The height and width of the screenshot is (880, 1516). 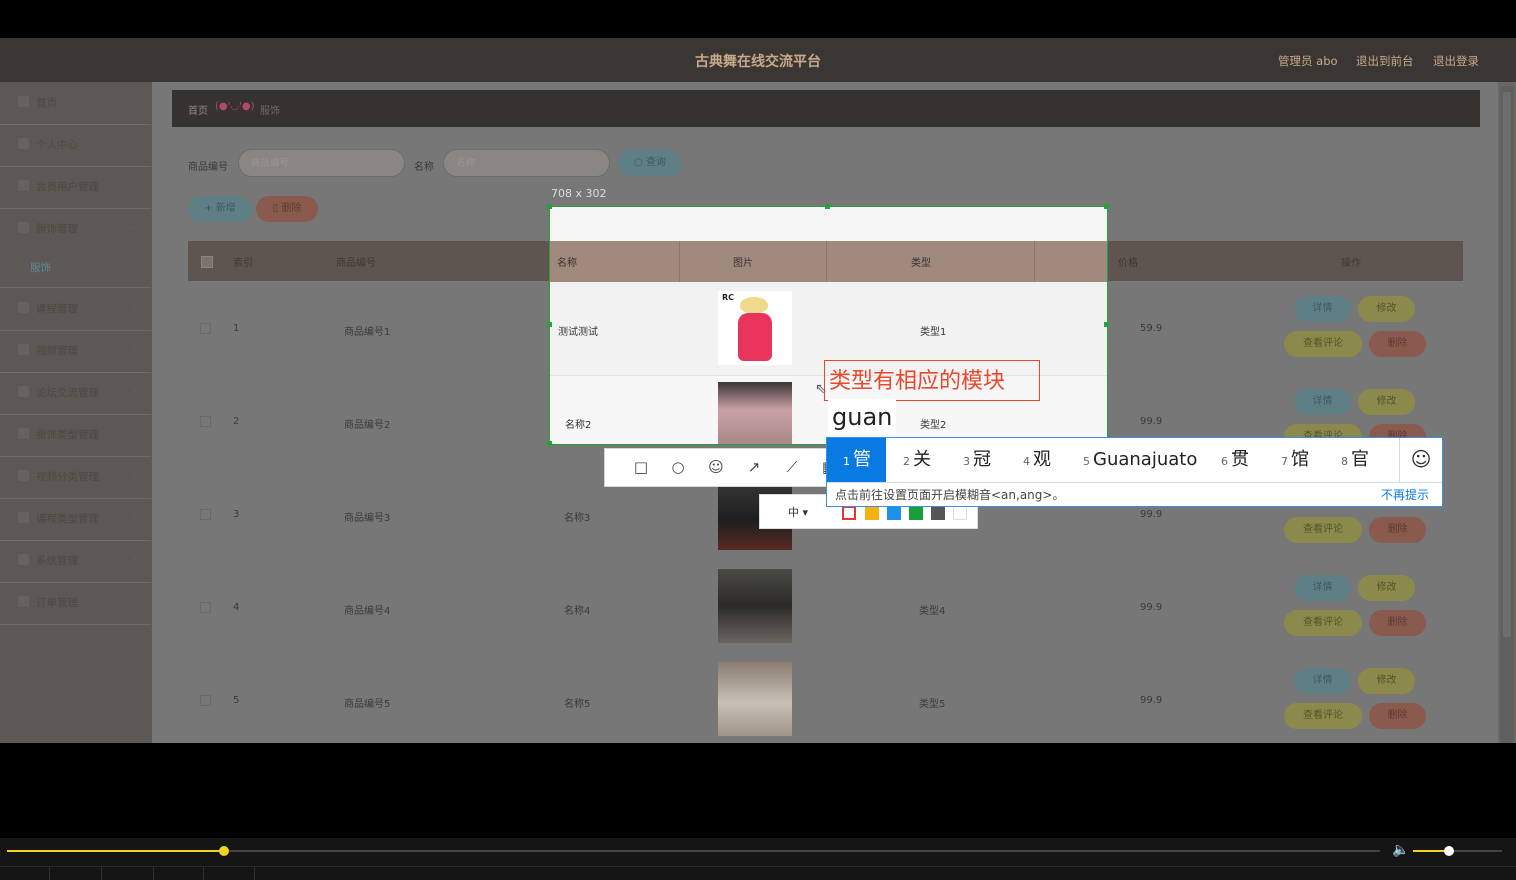 What do you see at coordinates (207, 262) in the screenshot?
I see `select-all-checkbox` at bounding box center [207, 262].